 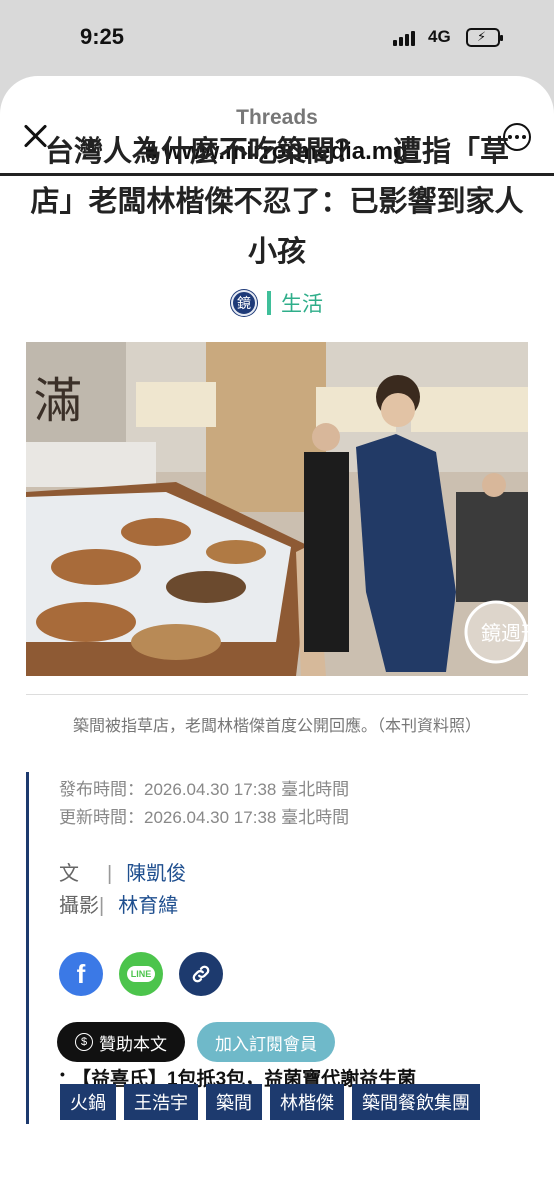 I want to click on category-divider, so click(x=269, y=303).